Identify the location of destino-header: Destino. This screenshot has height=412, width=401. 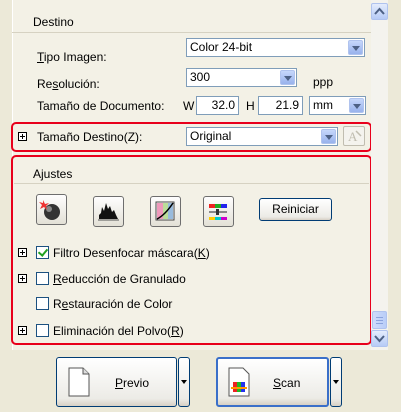
(53, 22).